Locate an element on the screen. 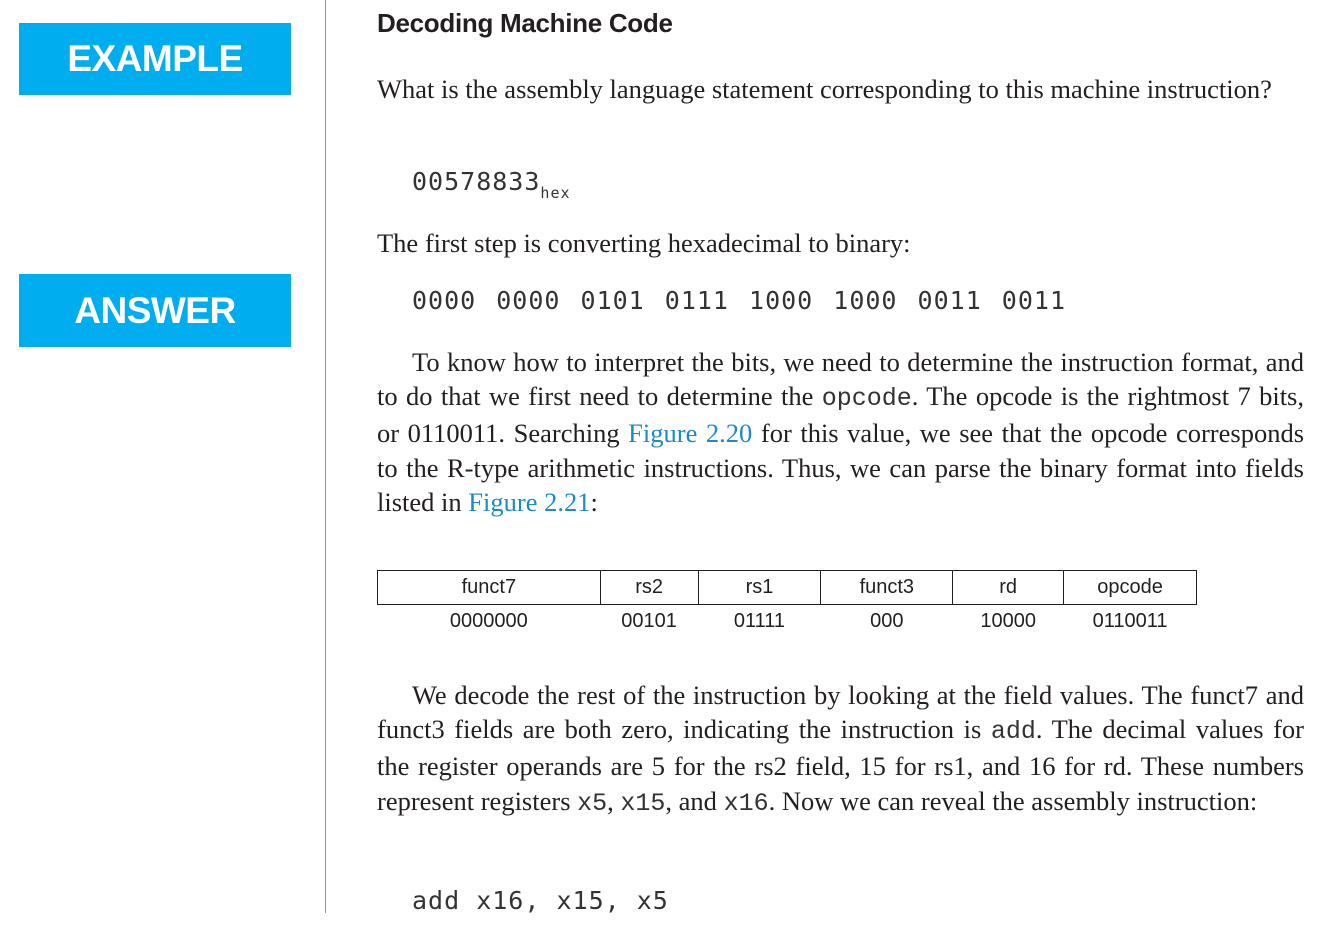 The width and height of the screenshot is (1324, 927). hex-value: 00578833hex is located at coordinates (491, 184).